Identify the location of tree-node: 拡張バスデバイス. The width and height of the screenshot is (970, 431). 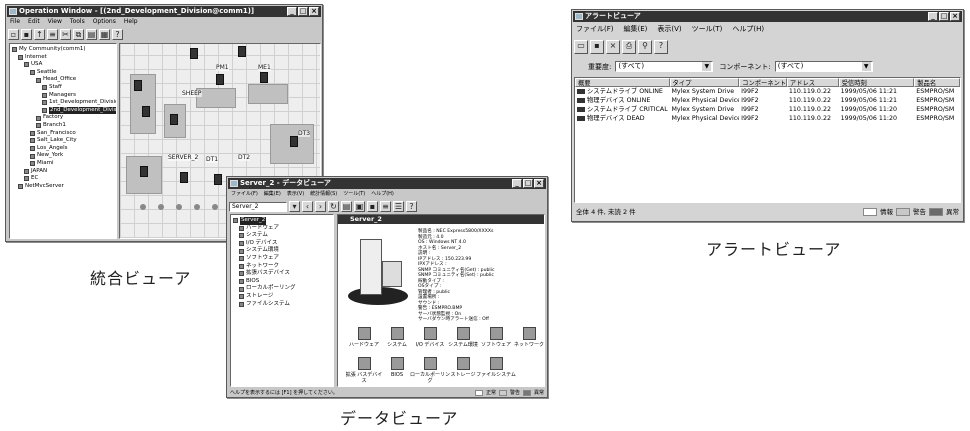
(282, 274).